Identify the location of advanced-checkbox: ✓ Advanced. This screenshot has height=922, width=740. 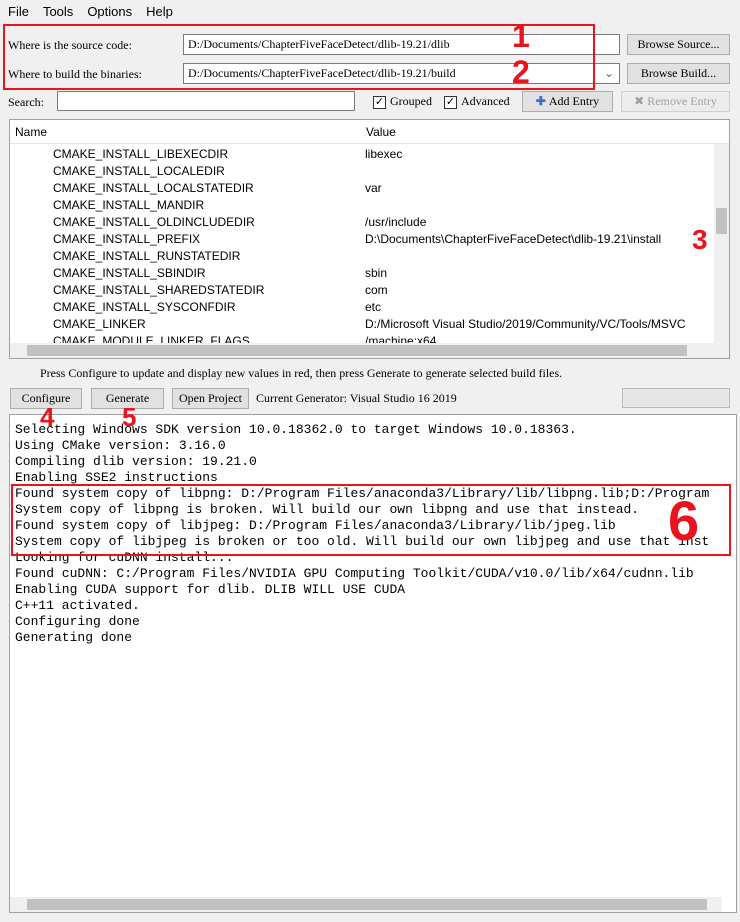
(477, 101).